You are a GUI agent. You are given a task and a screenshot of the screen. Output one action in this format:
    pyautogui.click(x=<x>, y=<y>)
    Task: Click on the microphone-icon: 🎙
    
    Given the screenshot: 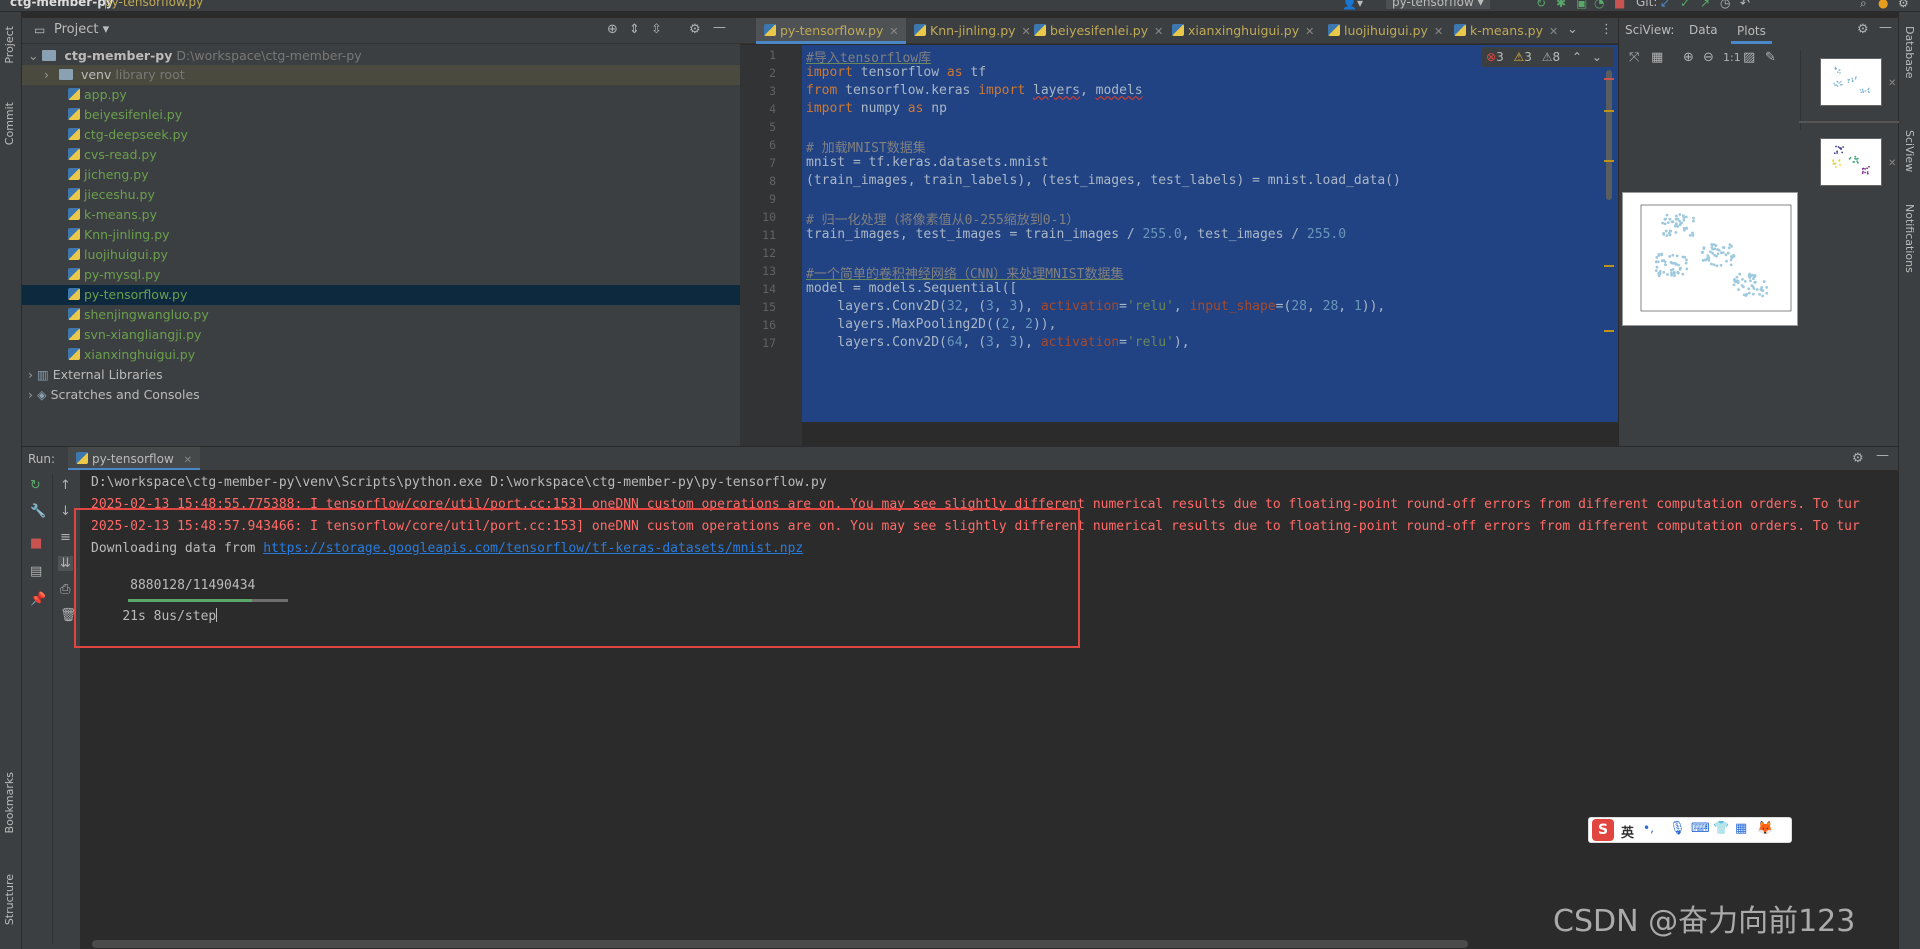 What is the action you would take?
    pyautogui.click(x=1677, y=828)
    